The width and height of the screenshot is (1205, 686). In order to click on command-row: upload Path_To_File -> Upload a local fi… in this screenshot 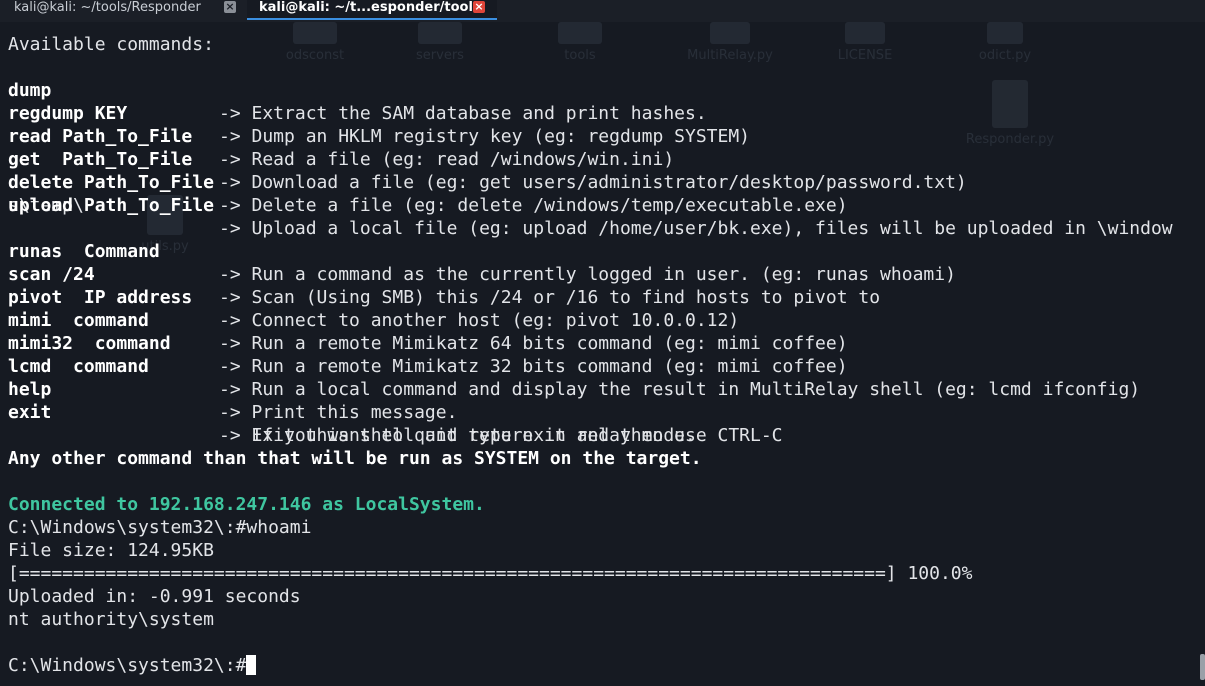, I will do `click(603, 205)`.